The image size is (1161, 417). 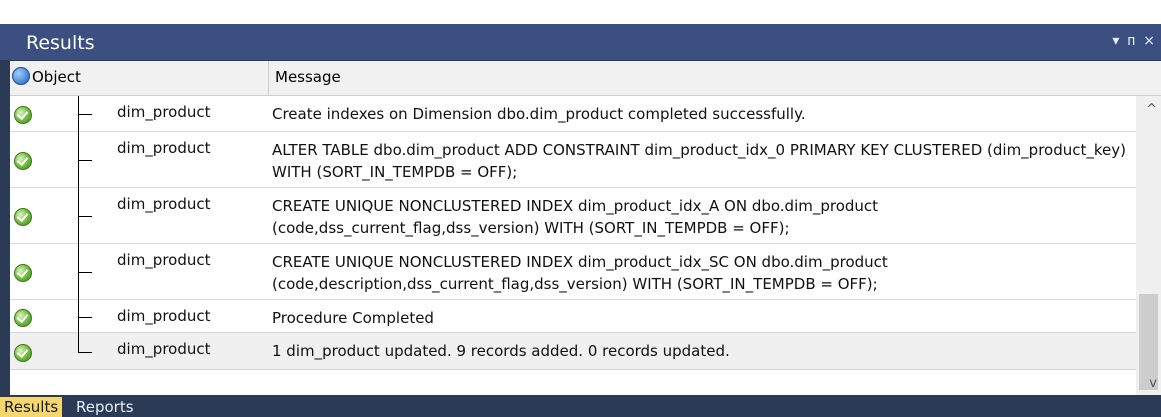 I want to click on tab-reports: Reports, so click(x=105, y=407).